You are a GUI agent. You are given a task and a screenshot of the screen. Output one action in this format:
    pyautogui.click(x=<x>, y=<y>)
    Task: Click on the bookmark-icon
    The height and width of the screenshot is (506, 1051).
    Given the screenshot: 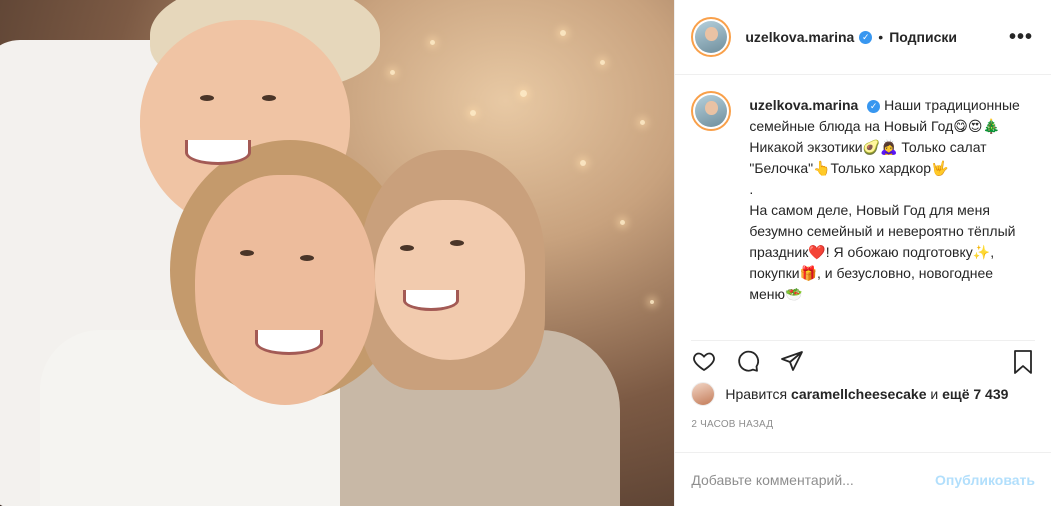 What is the action you would take?
    pyautogui.click(x=1023, y=362)
    